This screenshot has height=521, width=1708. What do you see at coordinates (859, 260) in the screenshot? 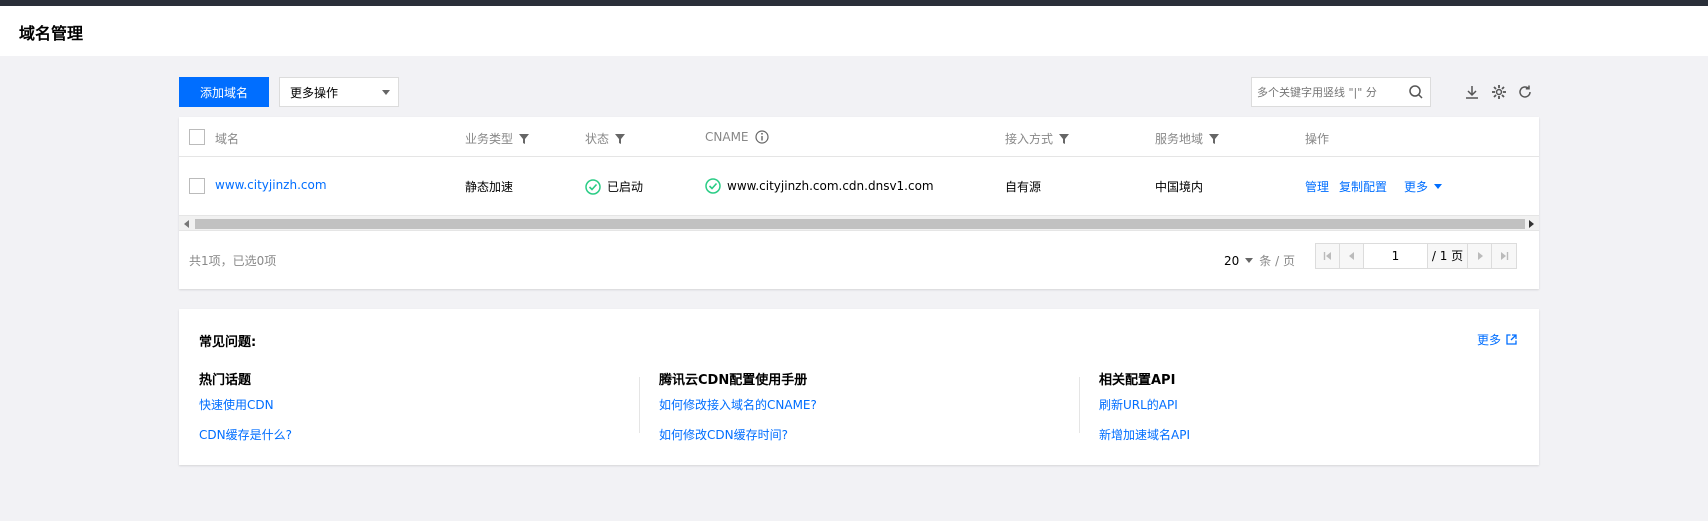
I see `table-footer: 共1项，已选0项 20 条 / 页 1 / 1 页` at bounding box center [859, 260].